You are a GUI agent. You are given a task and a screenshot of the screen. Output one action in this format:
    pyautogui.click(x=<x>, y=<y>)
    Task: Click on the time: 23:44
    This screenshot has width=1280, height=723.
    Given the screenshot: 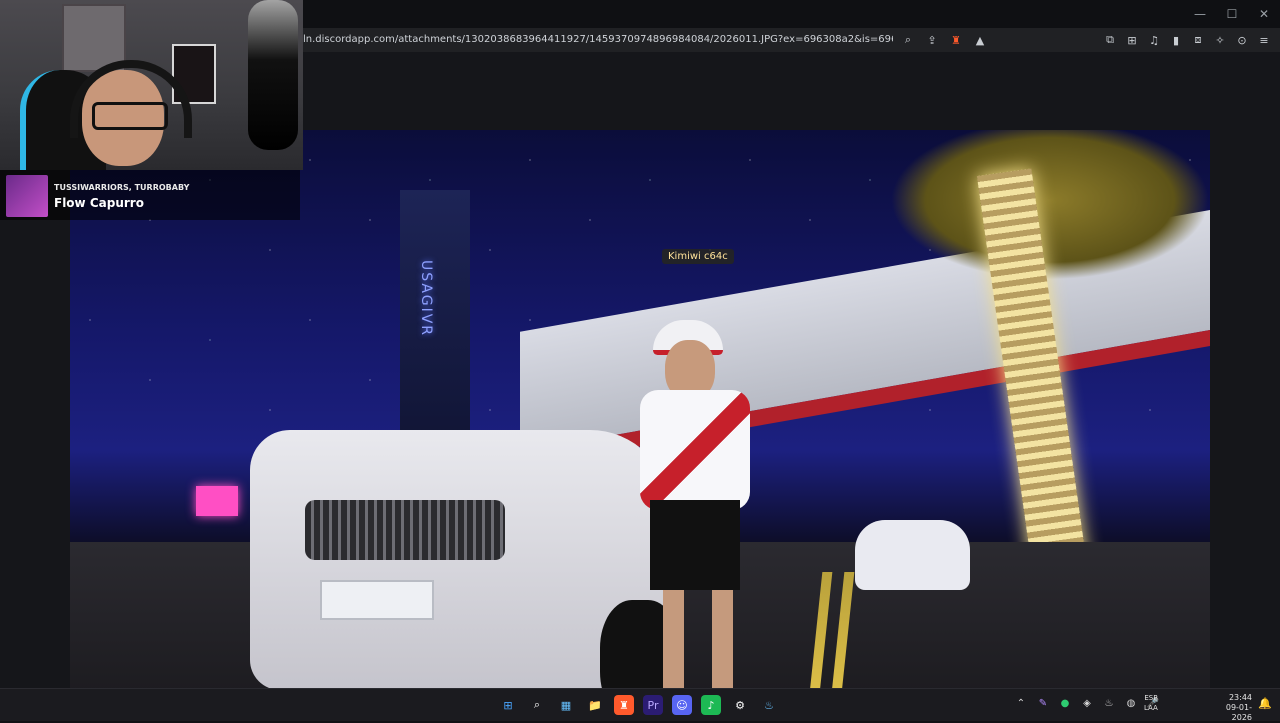 What is the action you would take?
    pyautogui.click(x=1240, y=697)
    